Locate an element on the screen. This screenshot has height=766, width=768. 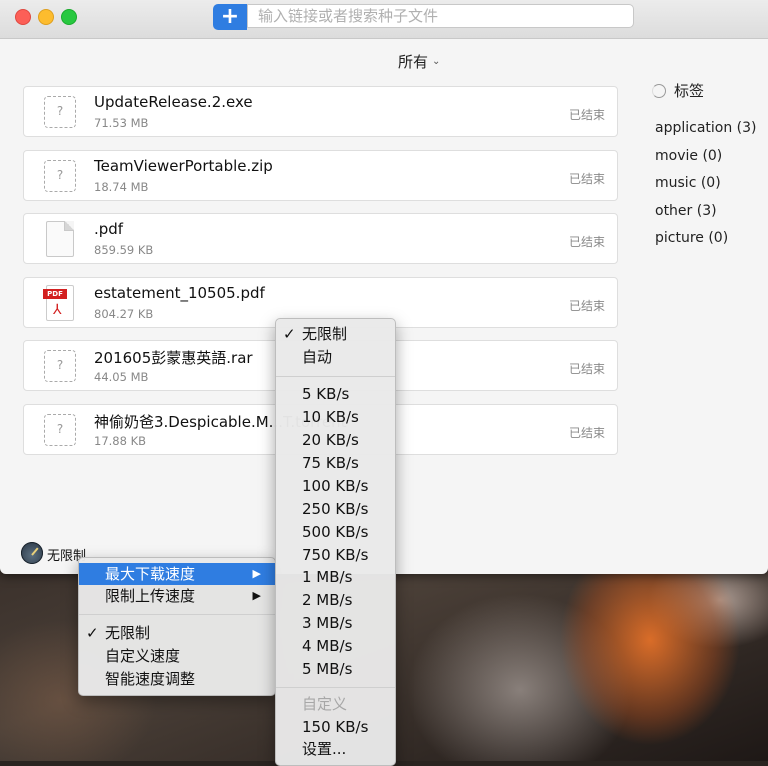
file-name: TeamViewerPortable.zip is located at coordinates (183, 165).